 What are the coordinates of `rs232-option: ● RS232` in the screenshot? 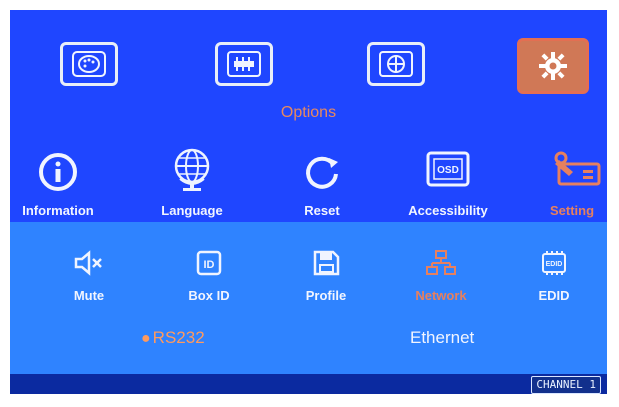 It's located at (173, 338).